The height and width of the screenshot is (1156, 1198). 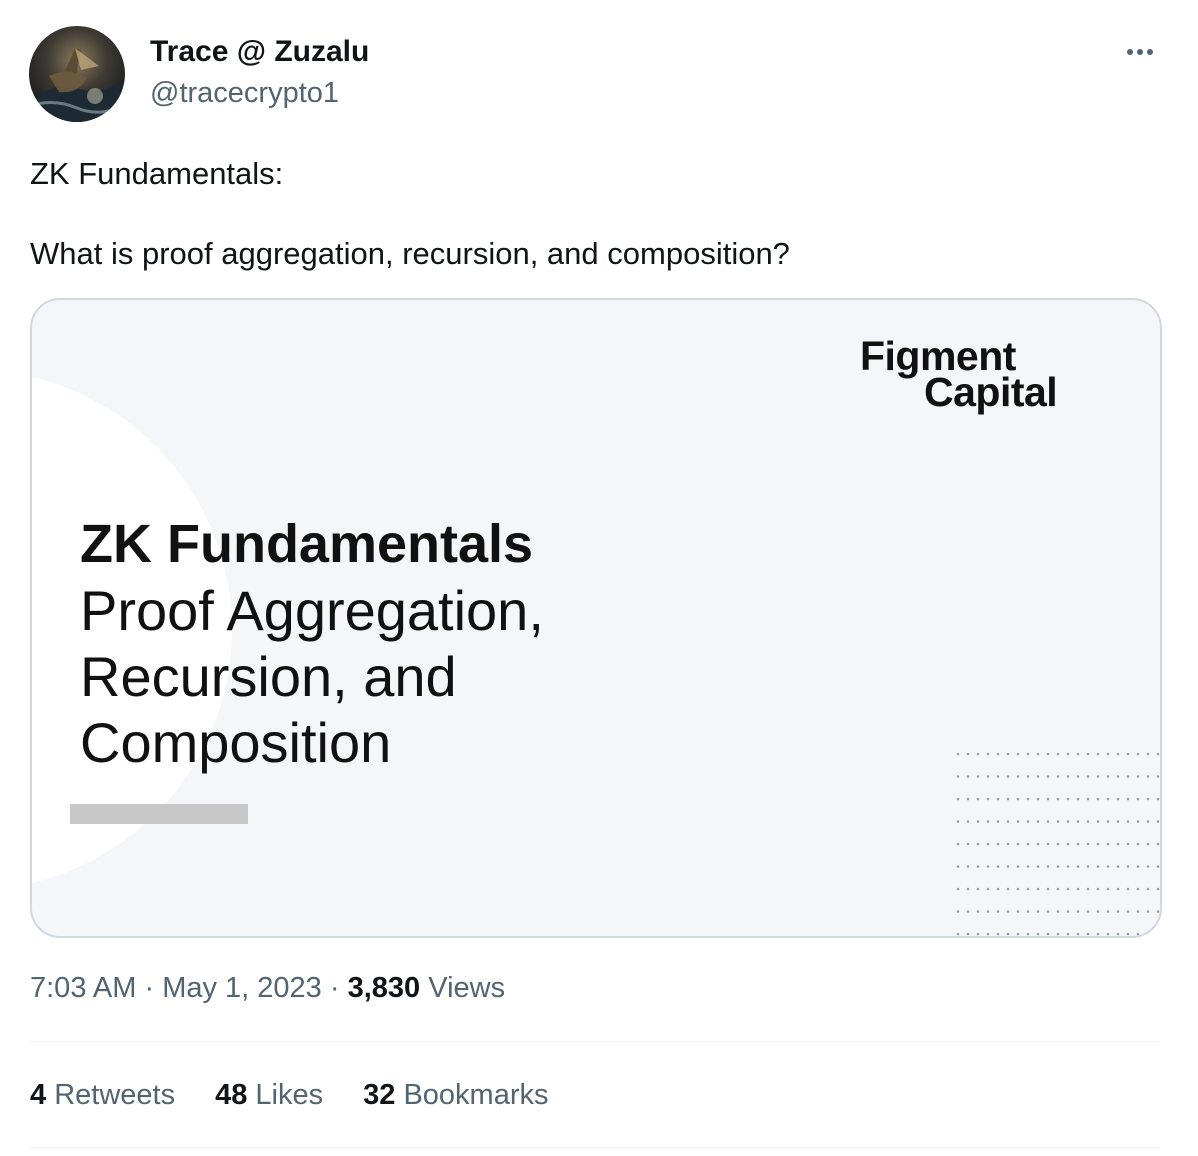 I want to click on slide-subtitle-line: Proof Aggregation,, so click(x=312, y=610).